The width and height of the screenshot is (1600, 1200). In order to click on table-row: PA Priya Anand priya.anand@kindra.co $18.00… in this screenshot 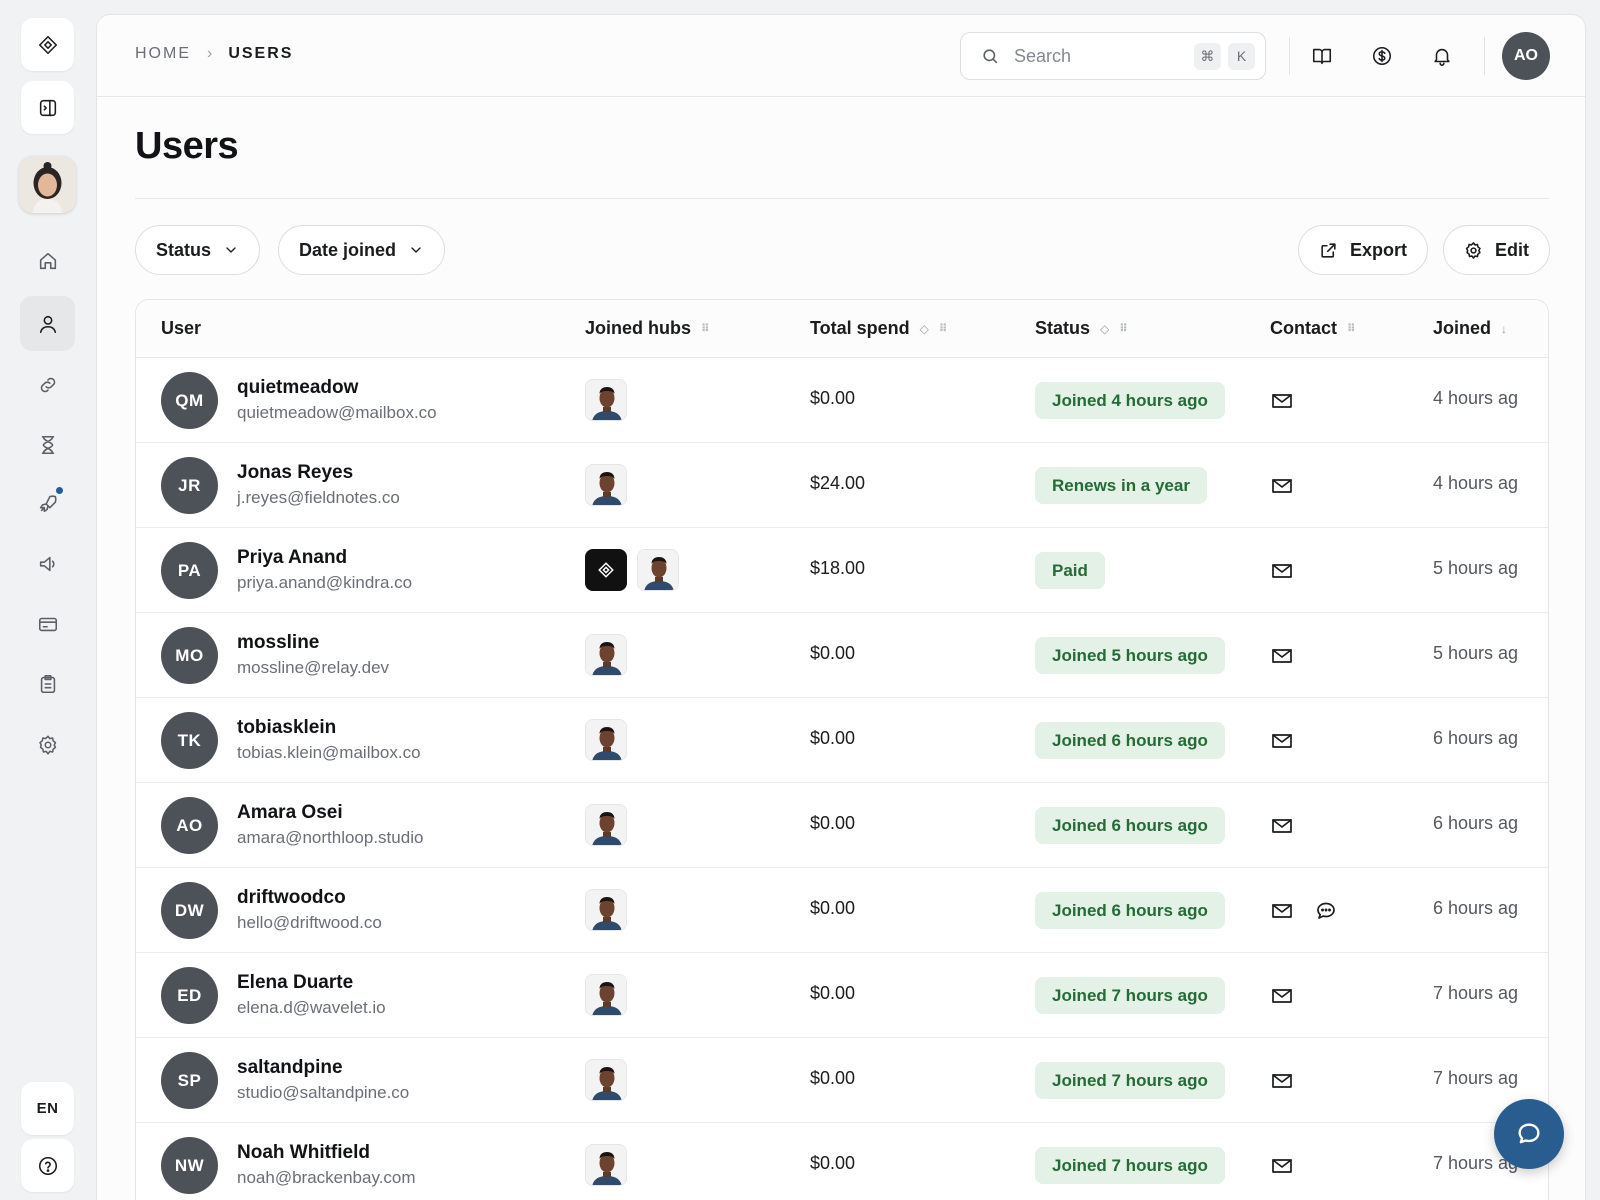, I will do `click(842, 570)`.